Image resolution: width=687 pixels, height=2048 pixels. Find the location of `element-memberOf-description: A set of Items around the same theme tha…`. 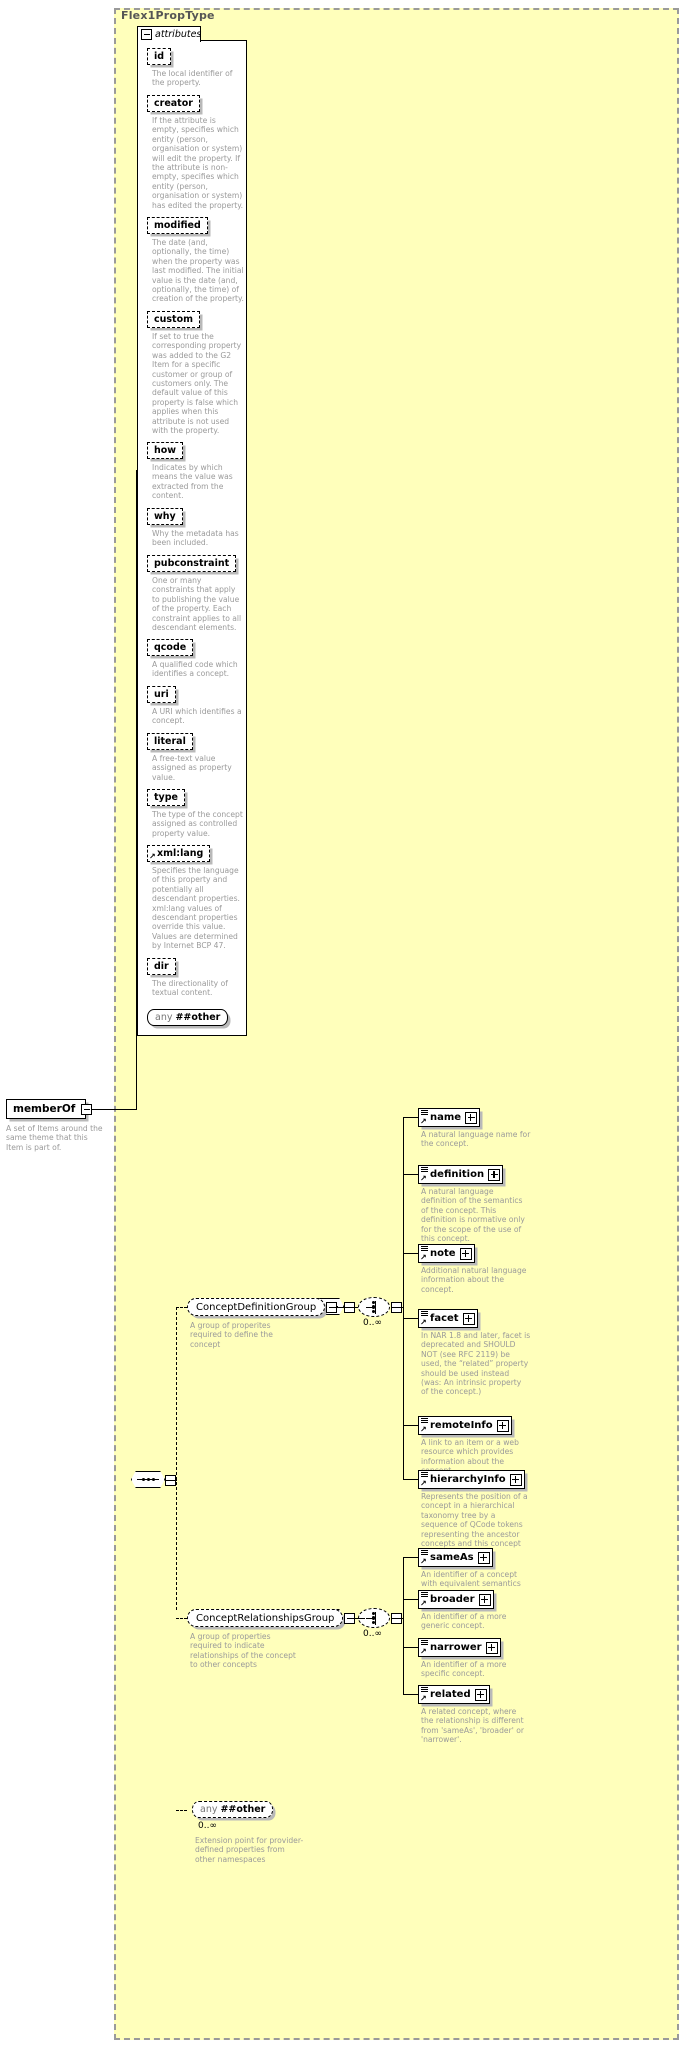

element-memberOf-description: A set of Items around the same theme tha… is located at coordinates (54, 1138).